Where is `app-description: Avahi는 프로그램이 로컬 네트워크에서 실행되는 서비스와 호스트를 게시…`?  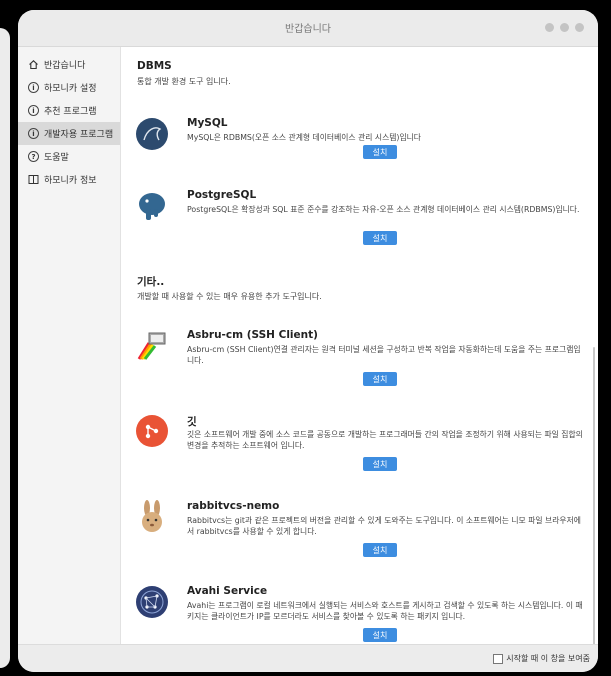 app-description: Avahi는 프로그램이 로컬 네트워크에서 실행되는 서비스와 호스트를 게시… is located at coordinates (385, 611).